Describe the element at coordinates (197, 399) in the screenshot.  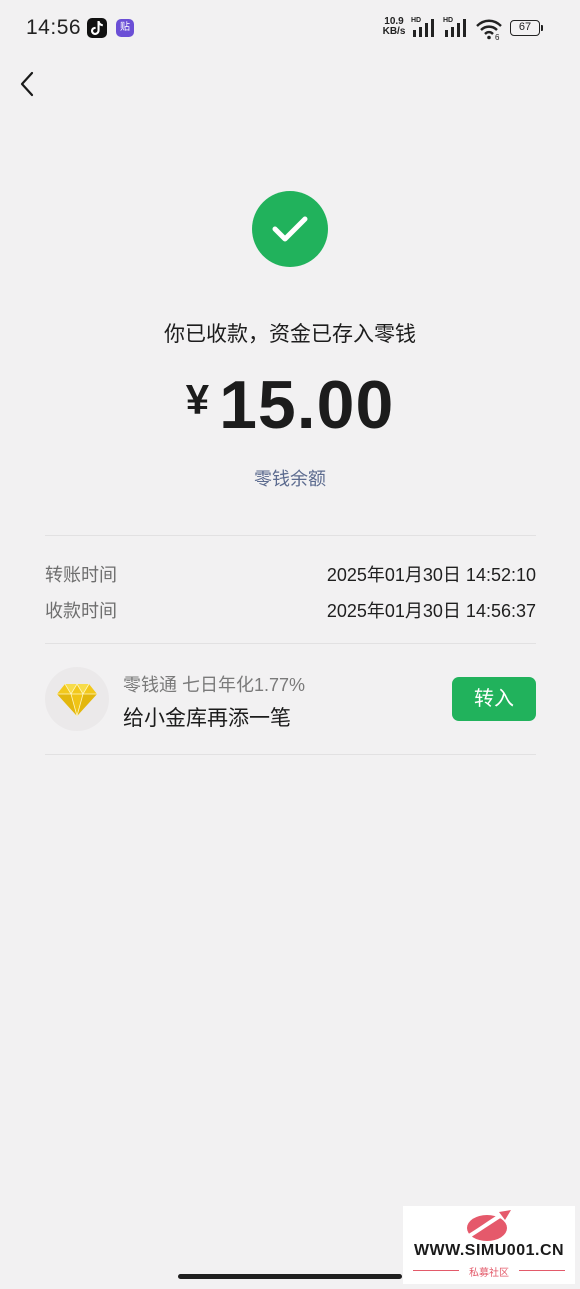
I see `currency-symbol: ¥` at that location.